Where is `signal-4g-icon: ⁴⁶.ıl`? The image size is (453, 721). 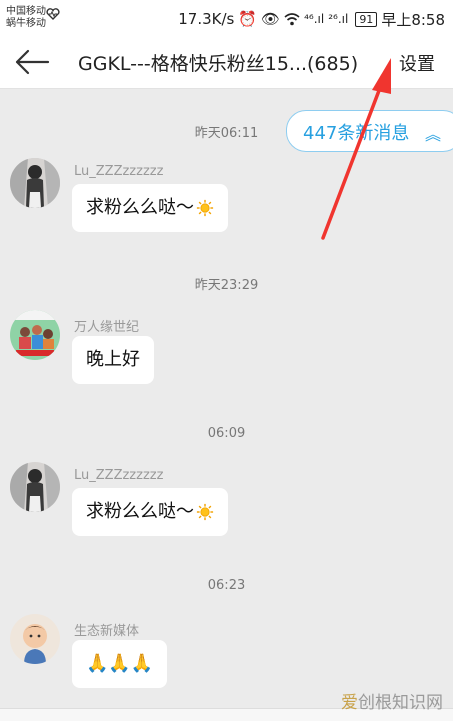
signal-4g-icon: ⁴⁶.ıl is located at coordinates (314, 19).